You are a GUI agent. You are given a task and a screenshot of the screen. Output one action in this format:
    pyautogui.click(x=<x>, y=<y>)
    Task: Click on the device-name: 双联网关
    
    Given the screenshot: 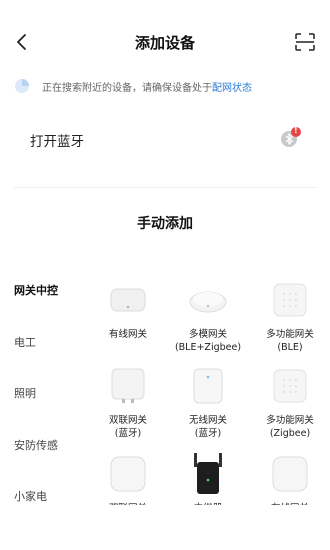 What is the action you would take?
    pyautogui.click(x=127, y=420)
    